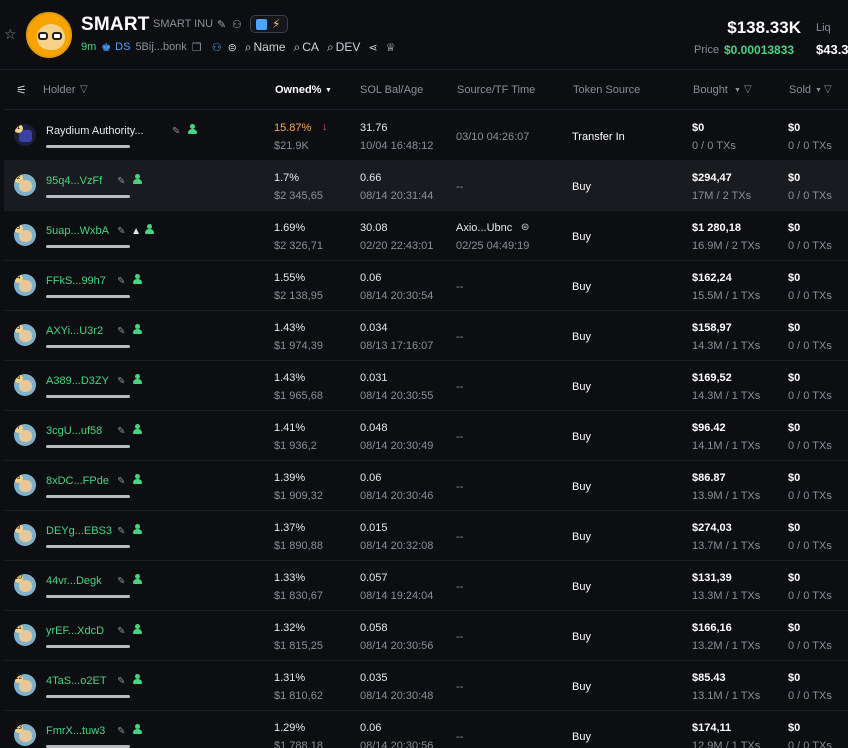  I want to click on settings-icon: ⚟, so click(21, 90).